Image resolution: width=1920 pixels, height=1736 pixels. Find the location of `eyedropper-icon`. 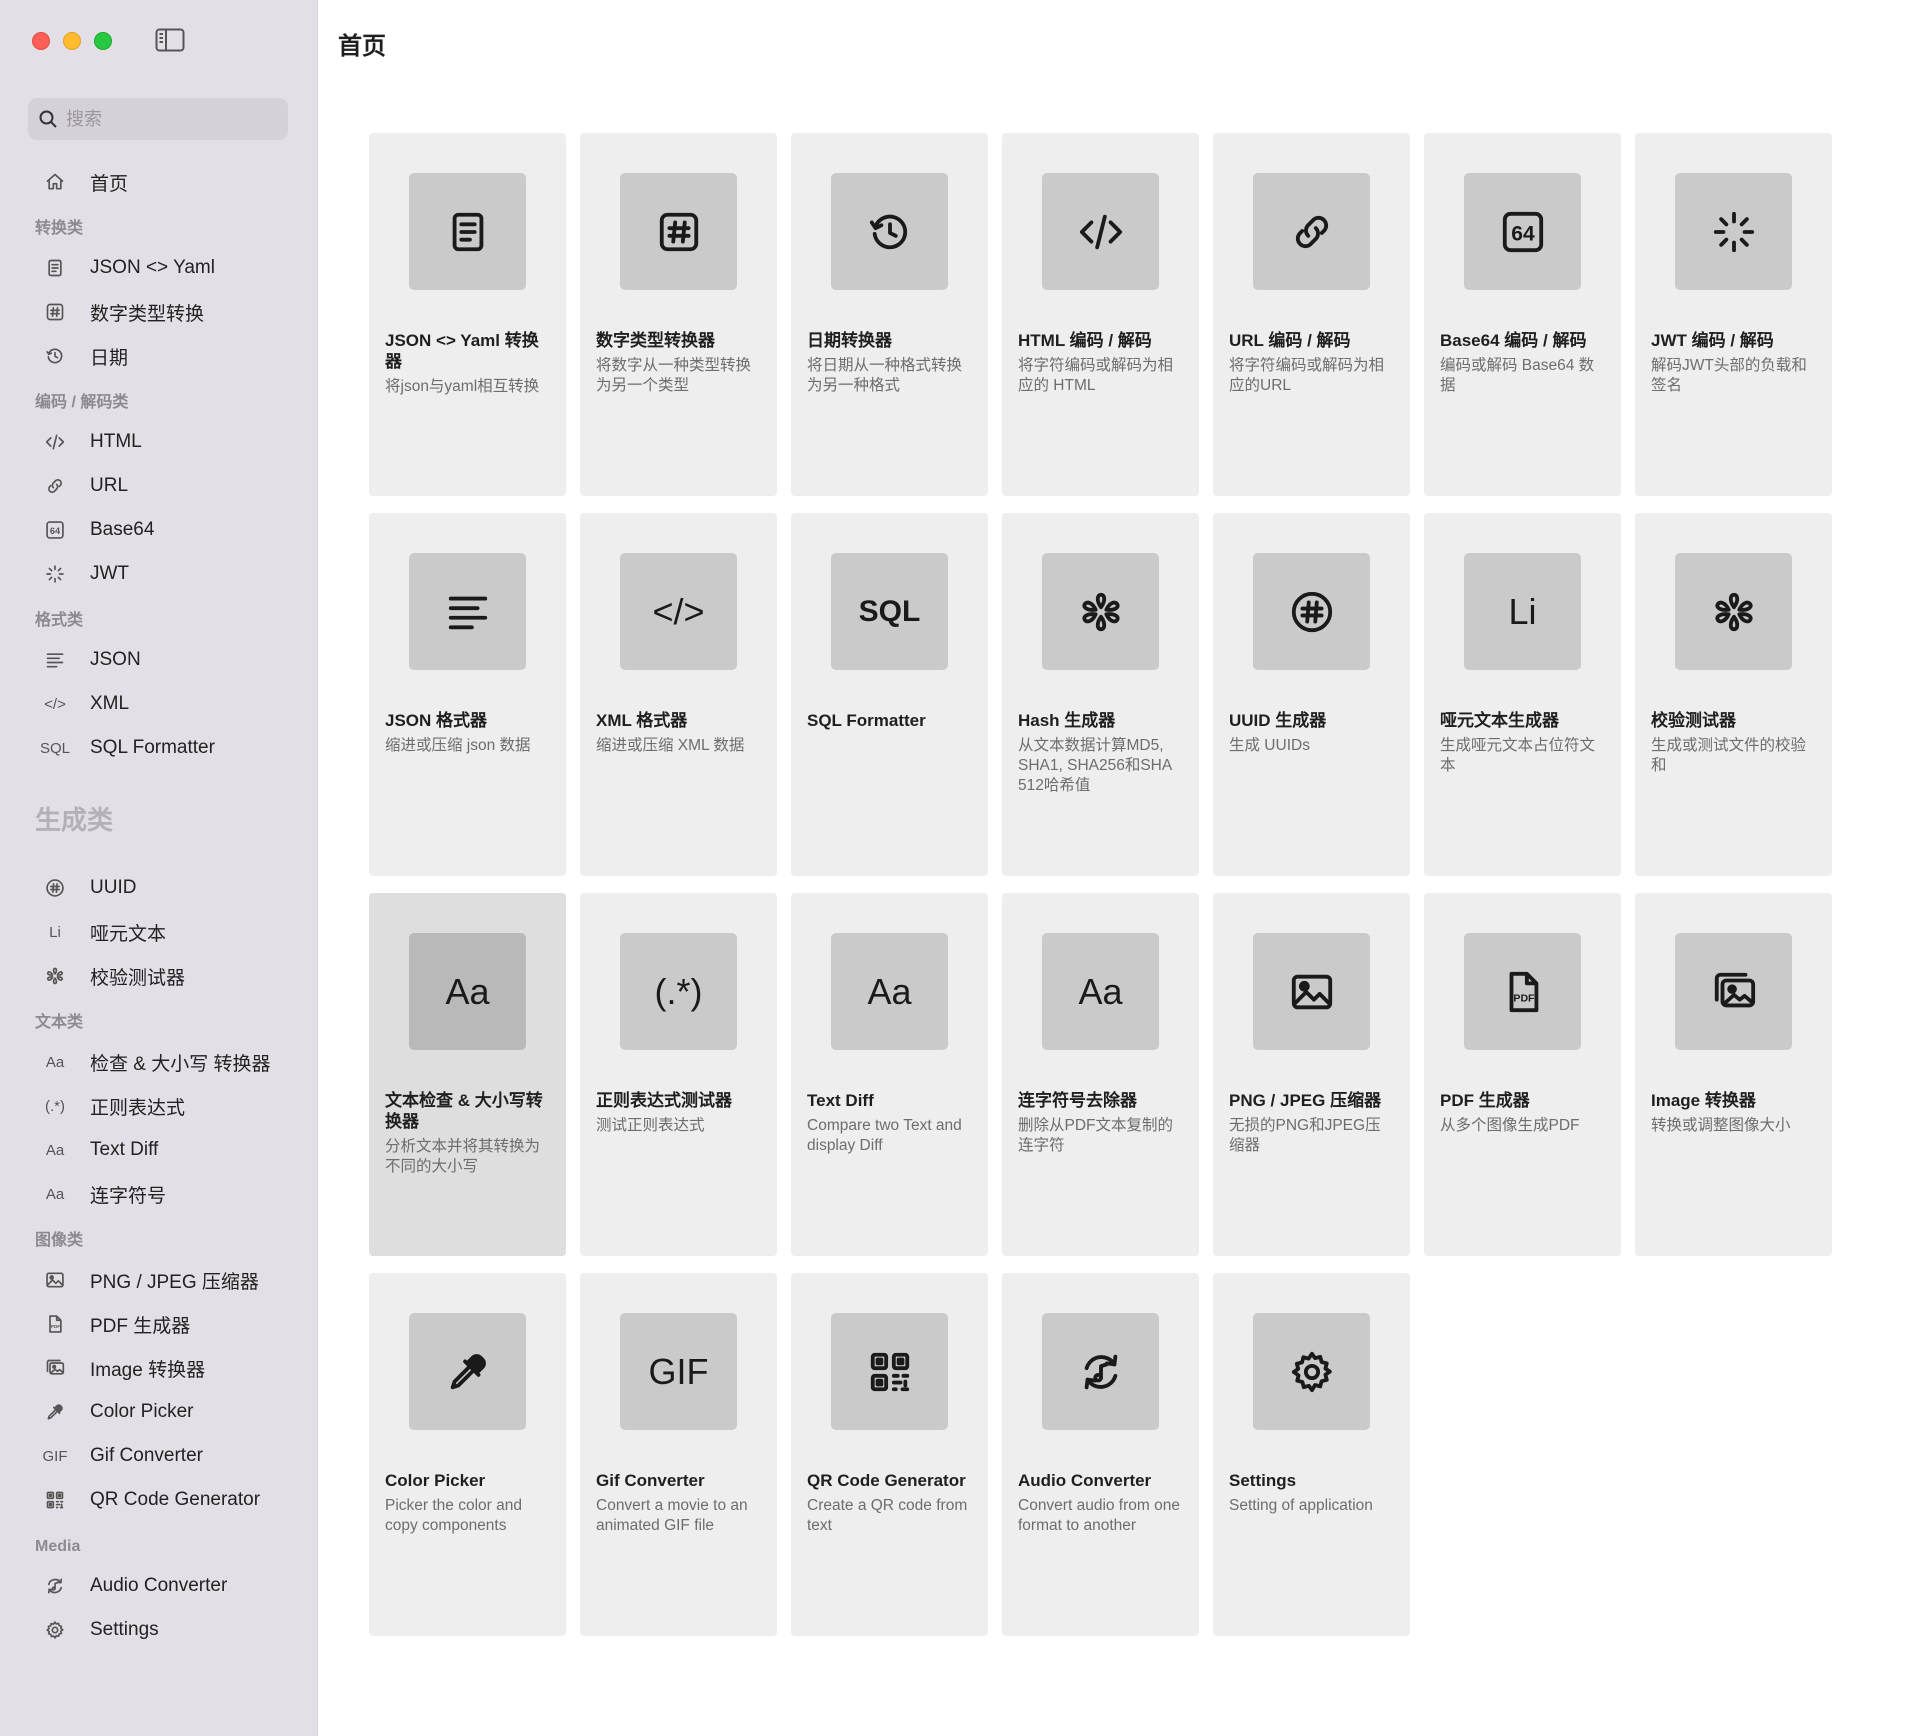

eyedropper-icon is located at coordinates (468, 1372).